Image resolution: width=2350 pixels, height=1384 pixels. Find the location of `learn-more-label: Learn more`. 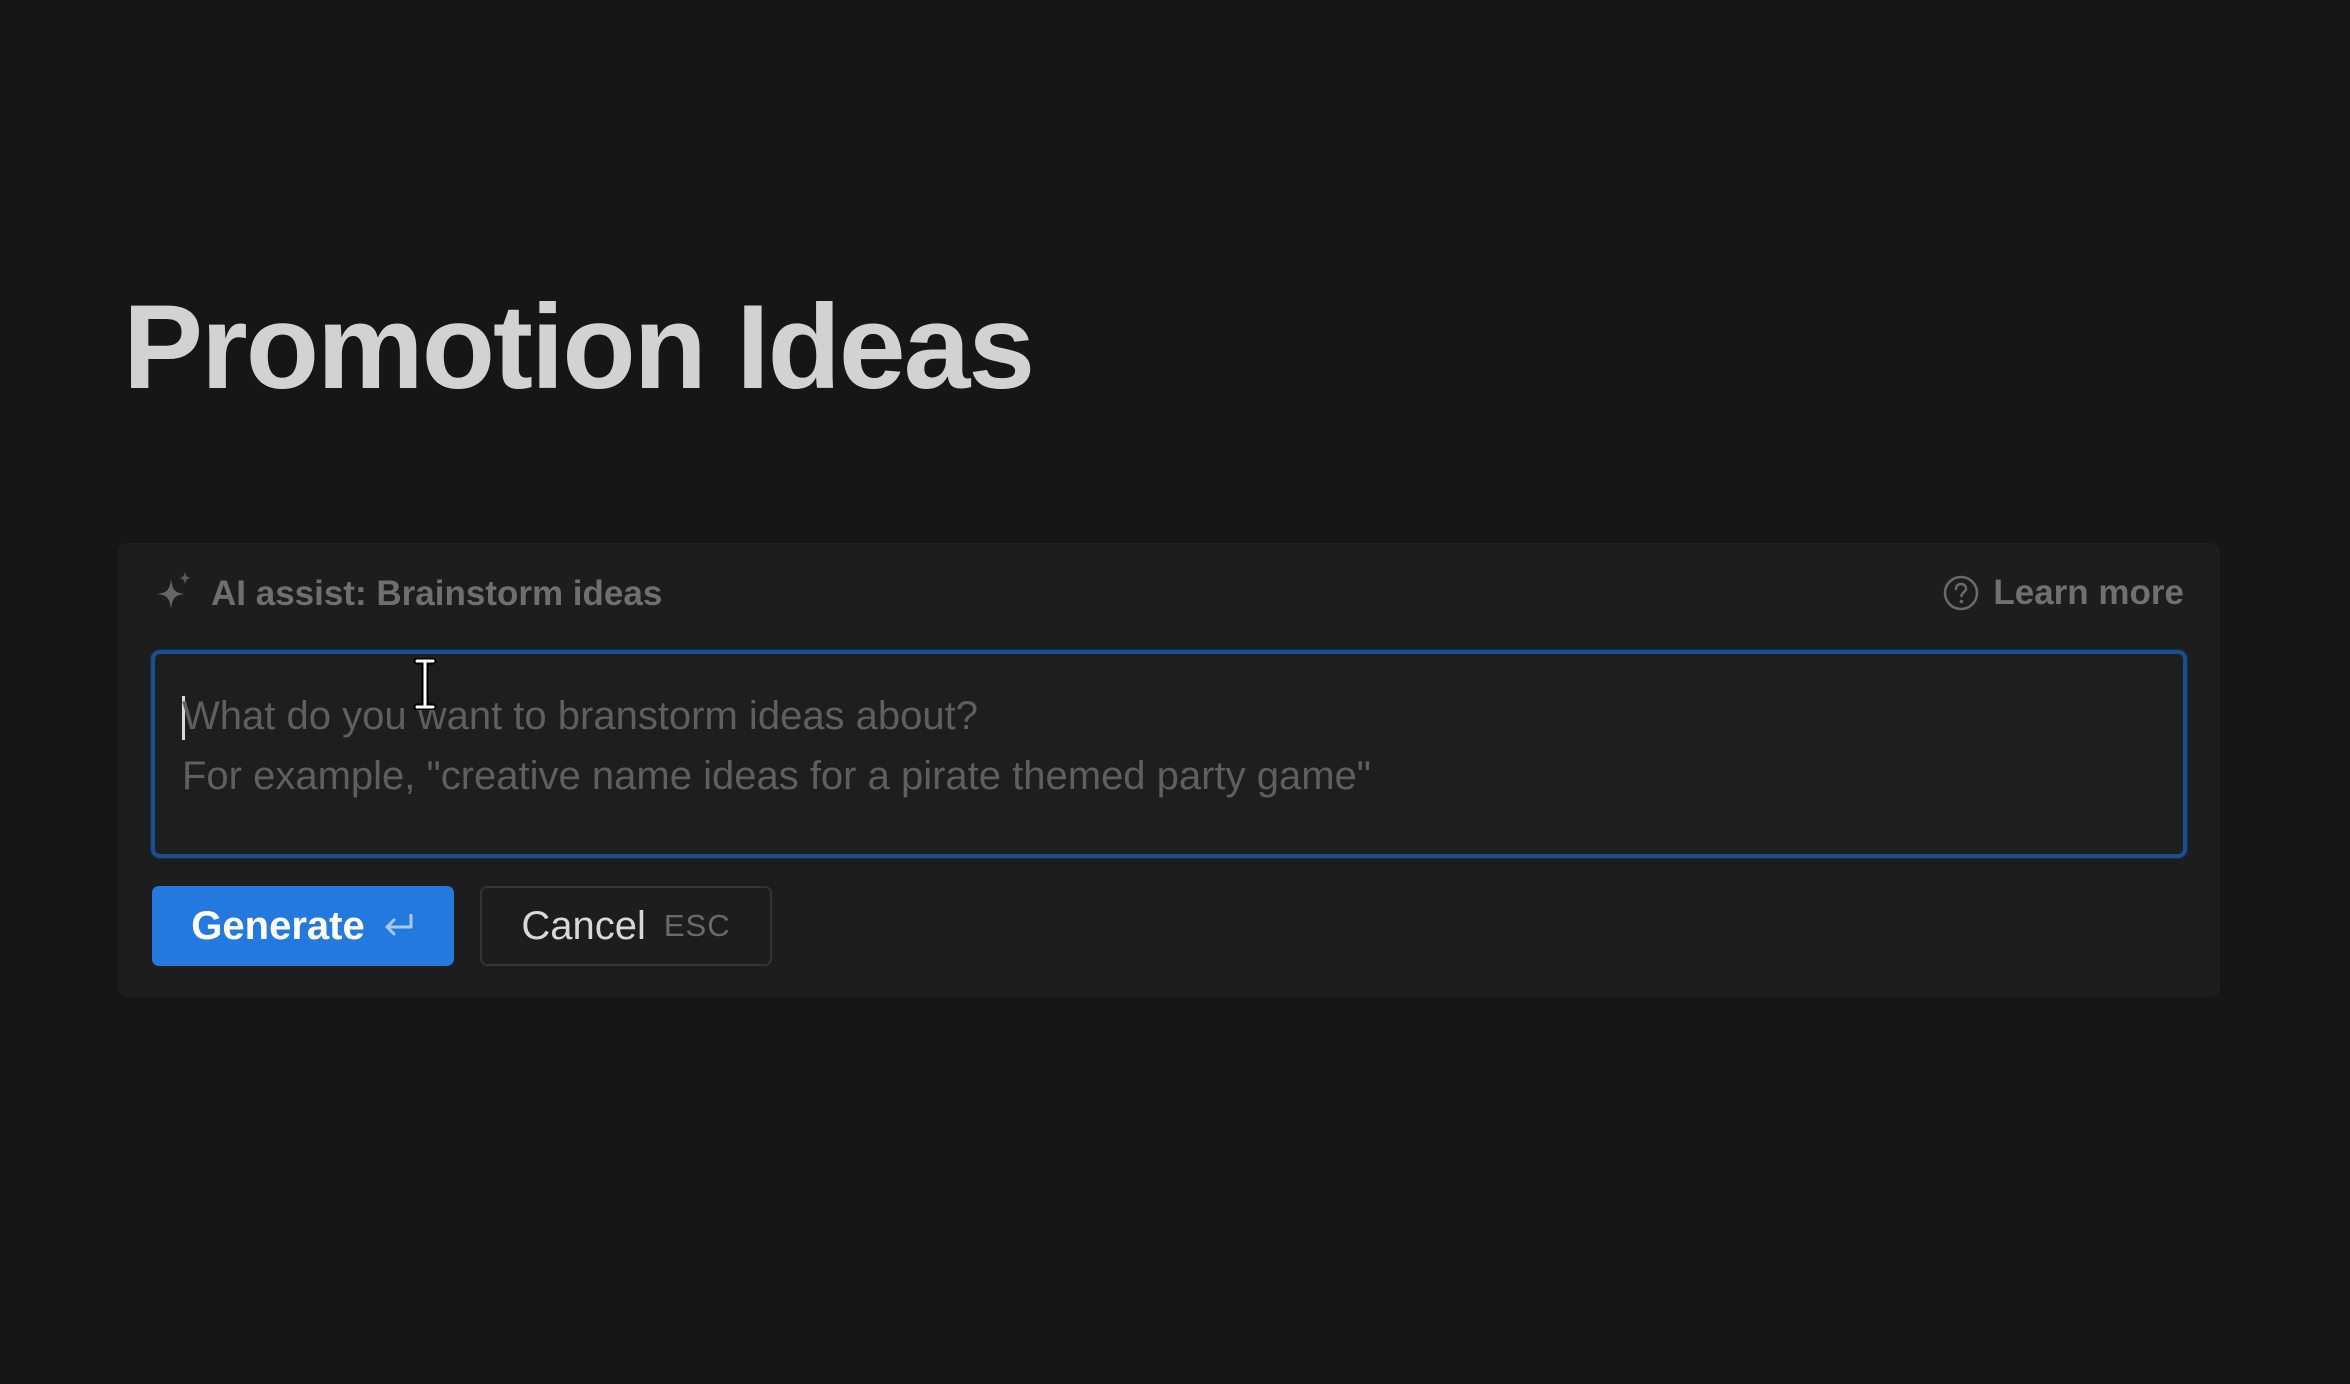

learn-more-label: Learn more is located at coordinates (2088, 592).